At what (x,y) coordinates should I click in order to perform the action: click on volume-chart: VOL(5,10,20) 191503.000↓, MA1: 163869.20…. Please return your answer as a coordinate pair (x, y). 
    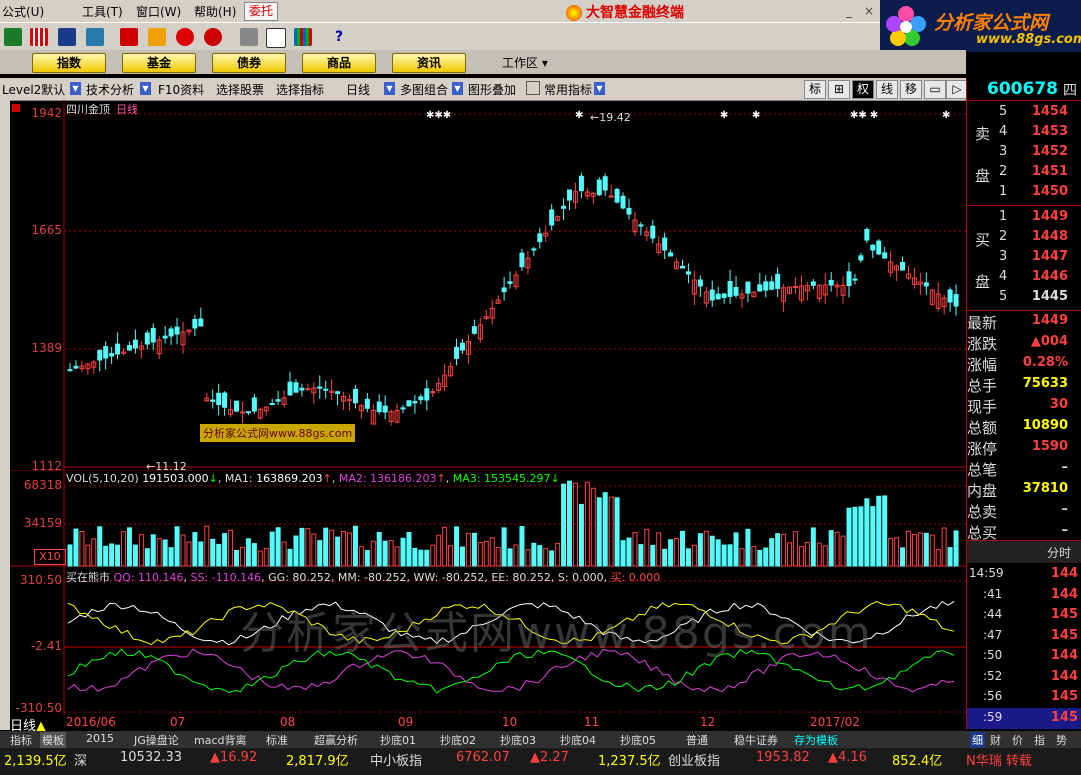
    Looking at the image, I should click on (488, 518).